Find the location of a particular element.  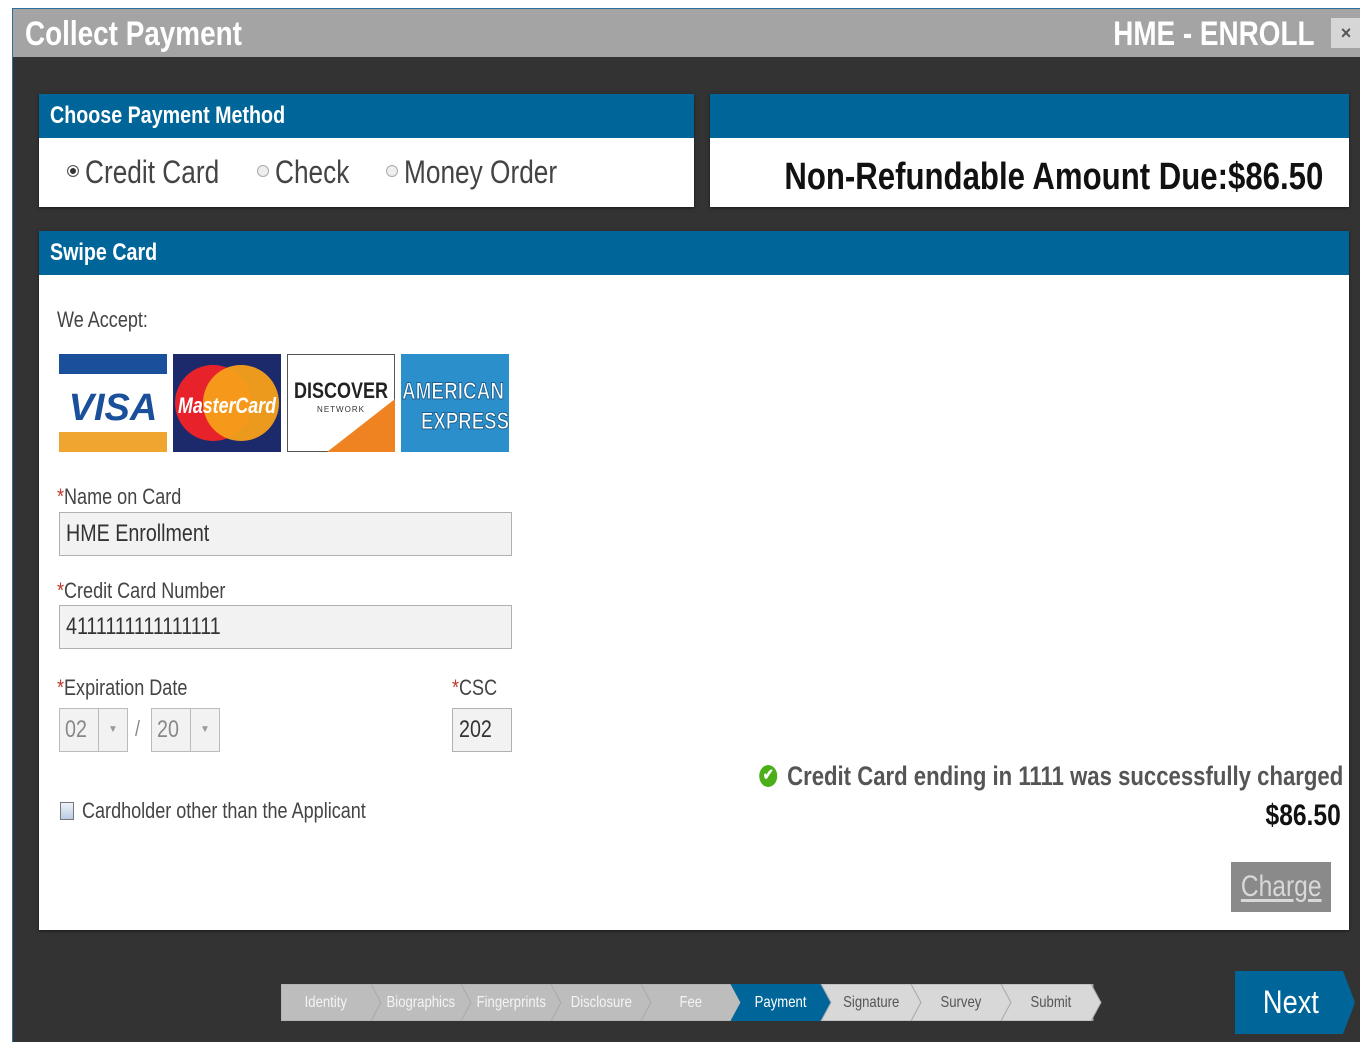

step-label-identity: Identity is located at coordinates (326, 1002).